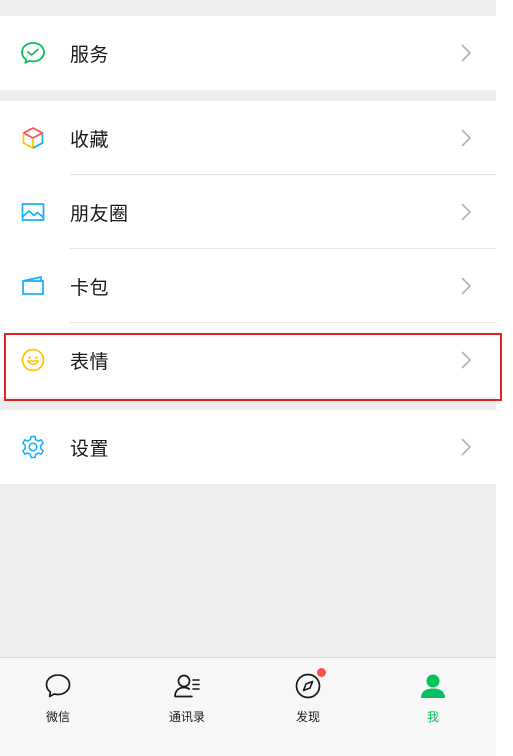 Image resolution: width=513 pixels, height=756 pixels. Describe the element at coordinates (308, 704) in the screenshot. I see `tab-discover: 发现` at that location.